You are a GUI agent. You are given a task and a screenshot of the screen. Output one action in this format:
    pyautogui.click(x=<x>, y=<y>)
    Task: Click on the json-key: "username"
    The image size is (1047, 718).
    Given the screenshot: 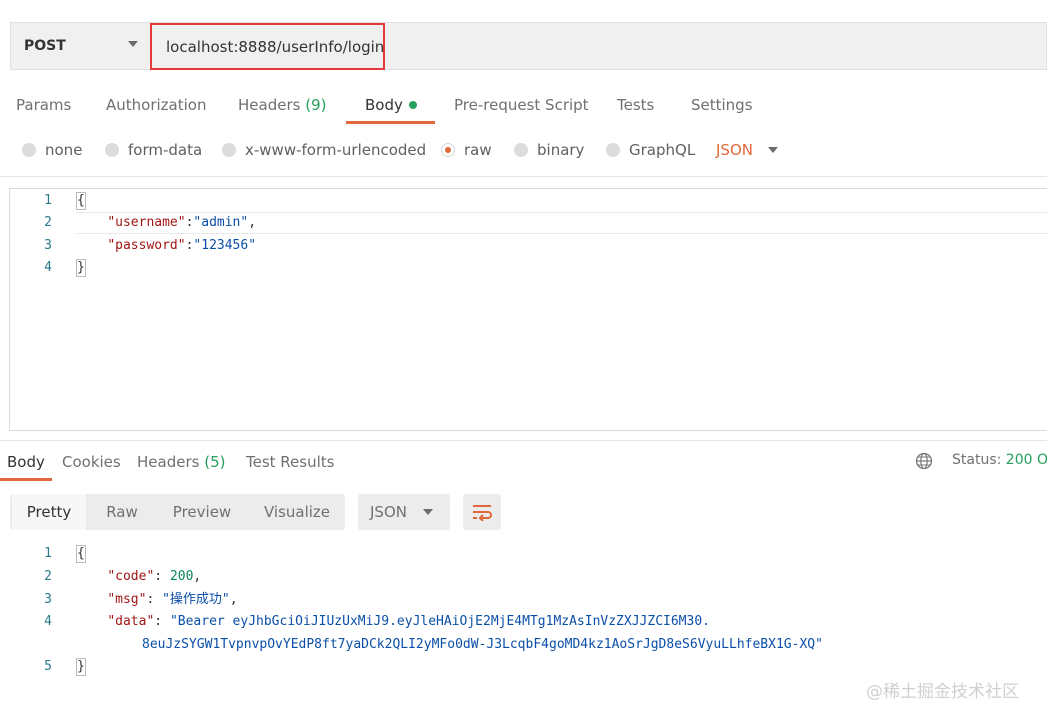 What is the action you would take?
    pyautogui.click(x=146, y=222)
    